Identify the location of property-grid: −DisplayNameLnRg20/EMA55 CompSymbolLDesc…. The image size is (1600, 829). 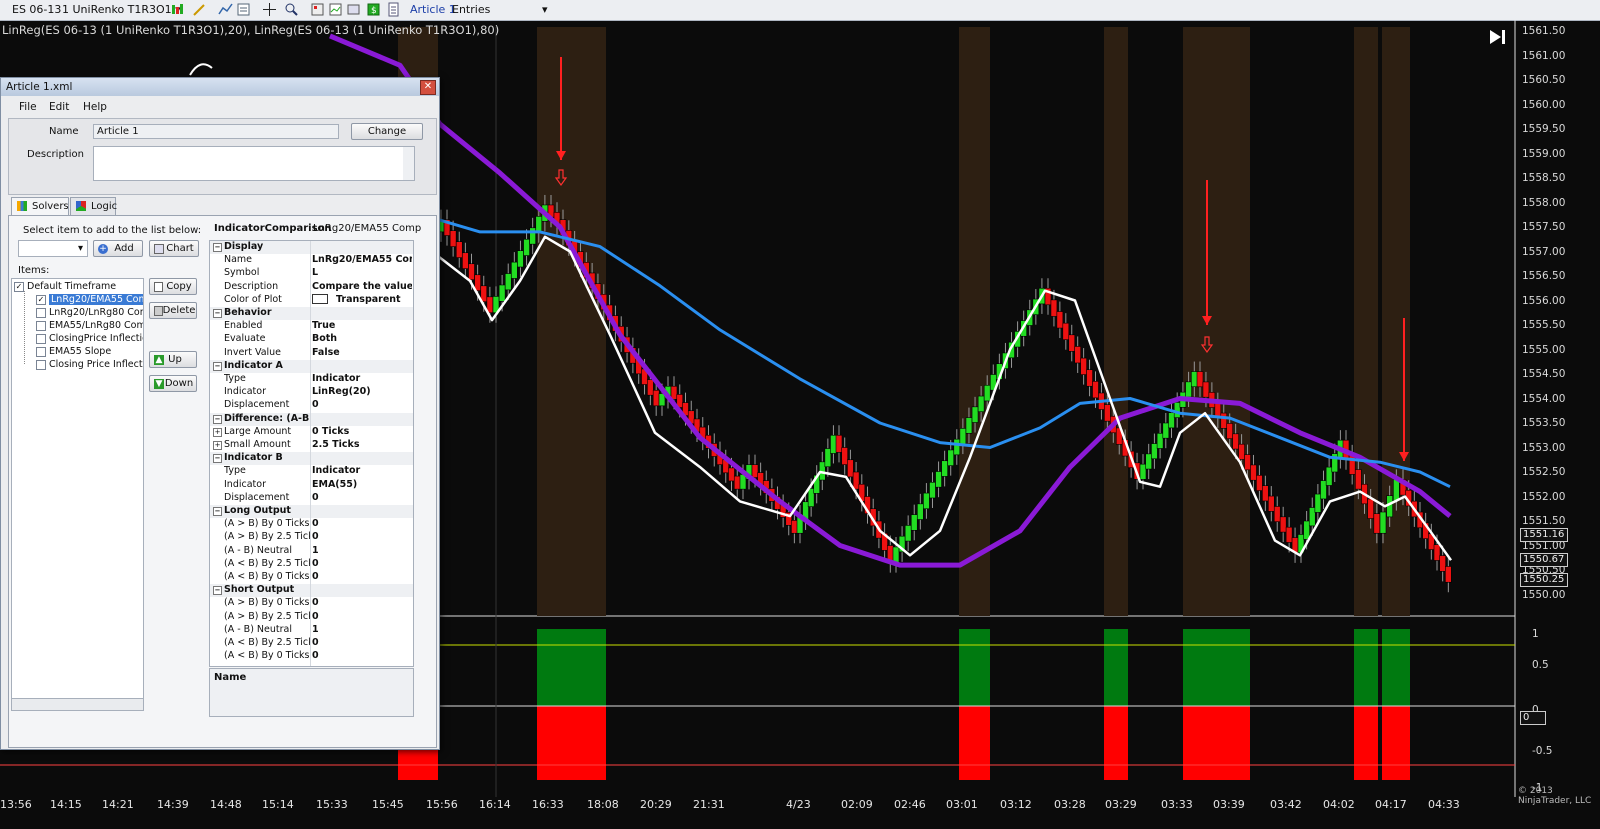
(311, 453).